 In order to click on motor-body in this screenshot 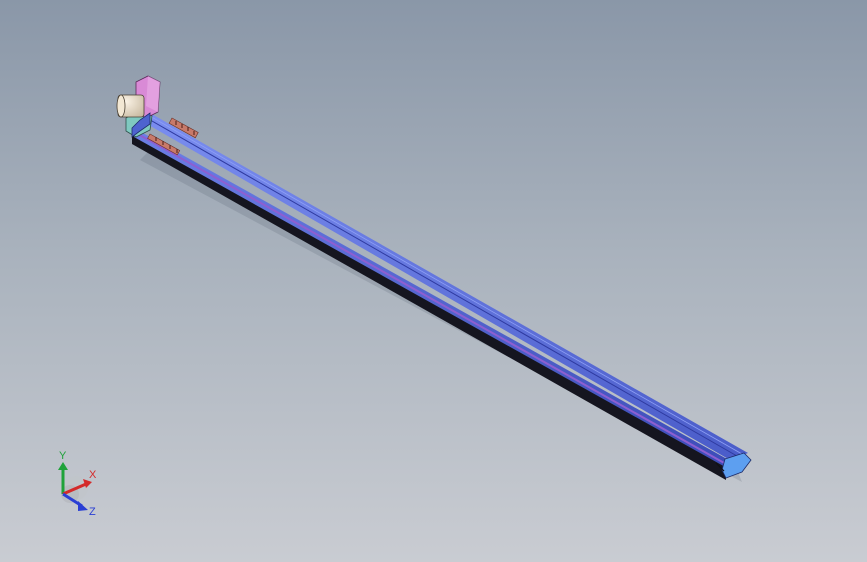, I will do `click(130, 106)`.